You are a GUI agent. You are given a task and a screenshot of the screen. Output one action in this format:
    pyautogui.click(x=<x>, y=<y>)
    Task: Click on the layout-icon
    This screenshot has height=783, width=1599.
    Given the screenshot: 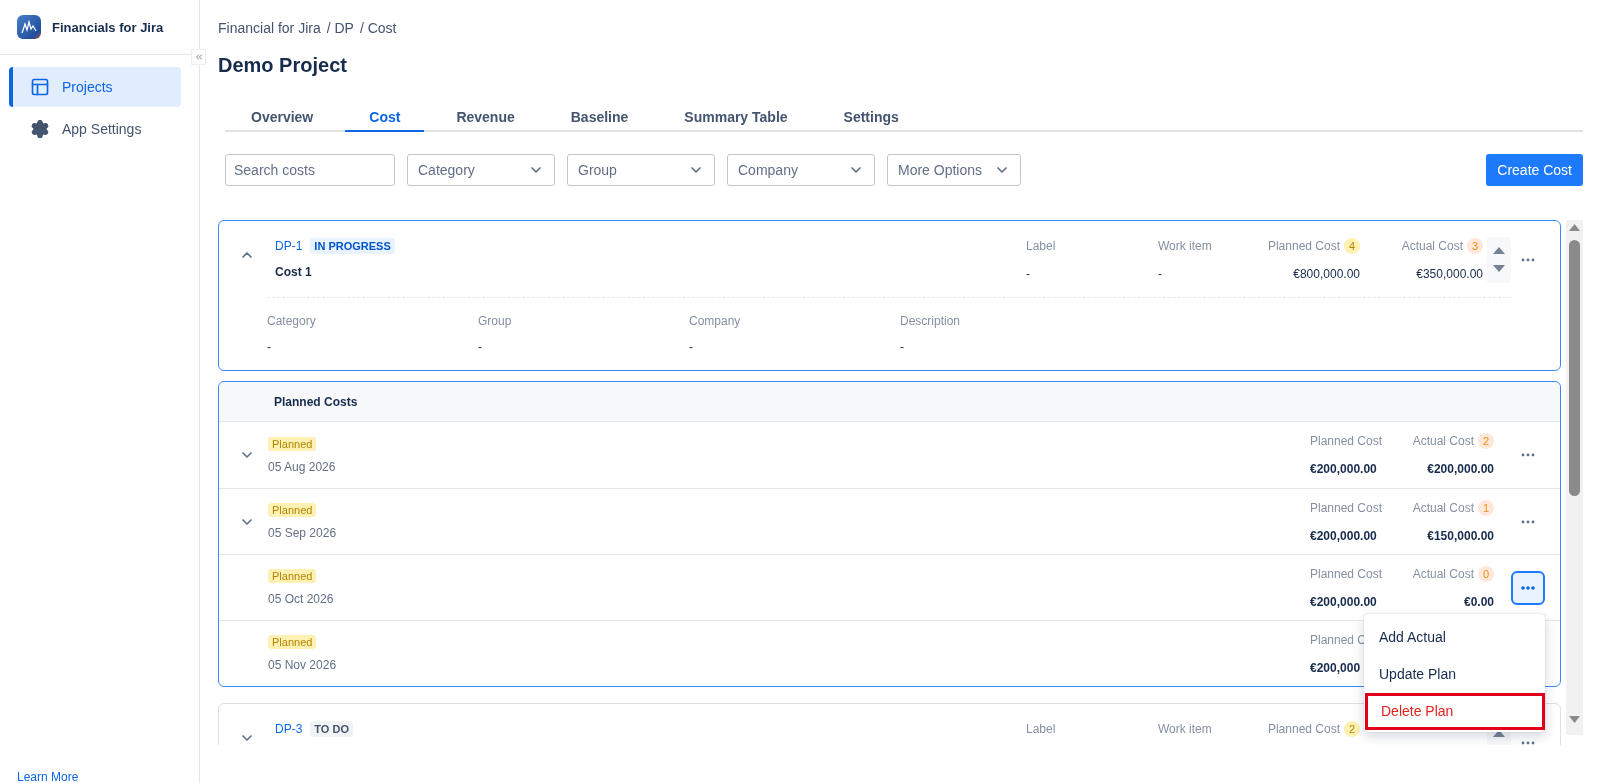 What is the action you would take?
    pyautogui.click(x=40, y=87)
    